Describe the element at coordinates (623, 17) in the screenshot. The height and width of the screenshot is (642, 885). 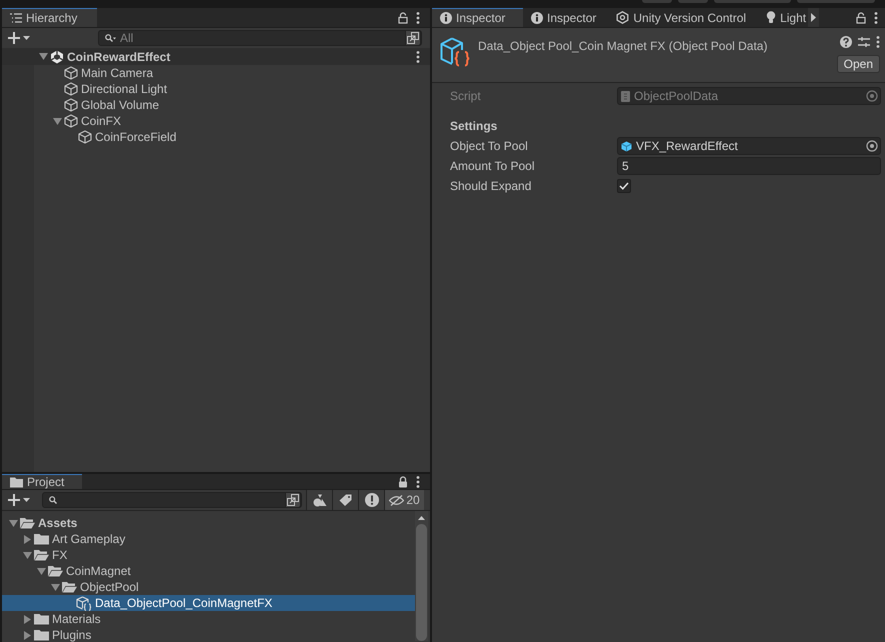
I see `hexagon-icon` at that location.